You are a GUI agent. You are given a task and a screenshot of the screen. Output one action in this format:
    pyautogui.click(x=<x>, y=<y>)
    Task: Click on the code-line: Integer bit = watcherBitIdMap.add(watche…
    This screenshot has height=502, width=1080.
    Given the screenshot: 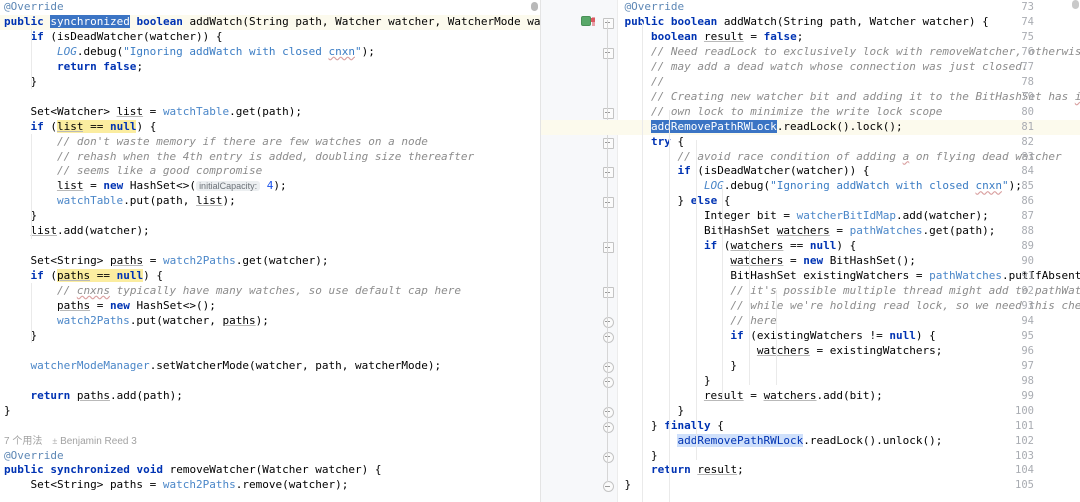 What is the action you would take?
    pyautogui.click(x=810, y=216)
    